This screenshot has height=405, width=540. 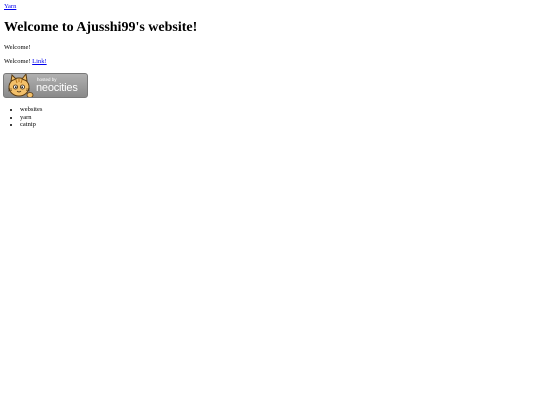 I want to click on badge-neocities-text: neocities, so click(x=57, y=88).